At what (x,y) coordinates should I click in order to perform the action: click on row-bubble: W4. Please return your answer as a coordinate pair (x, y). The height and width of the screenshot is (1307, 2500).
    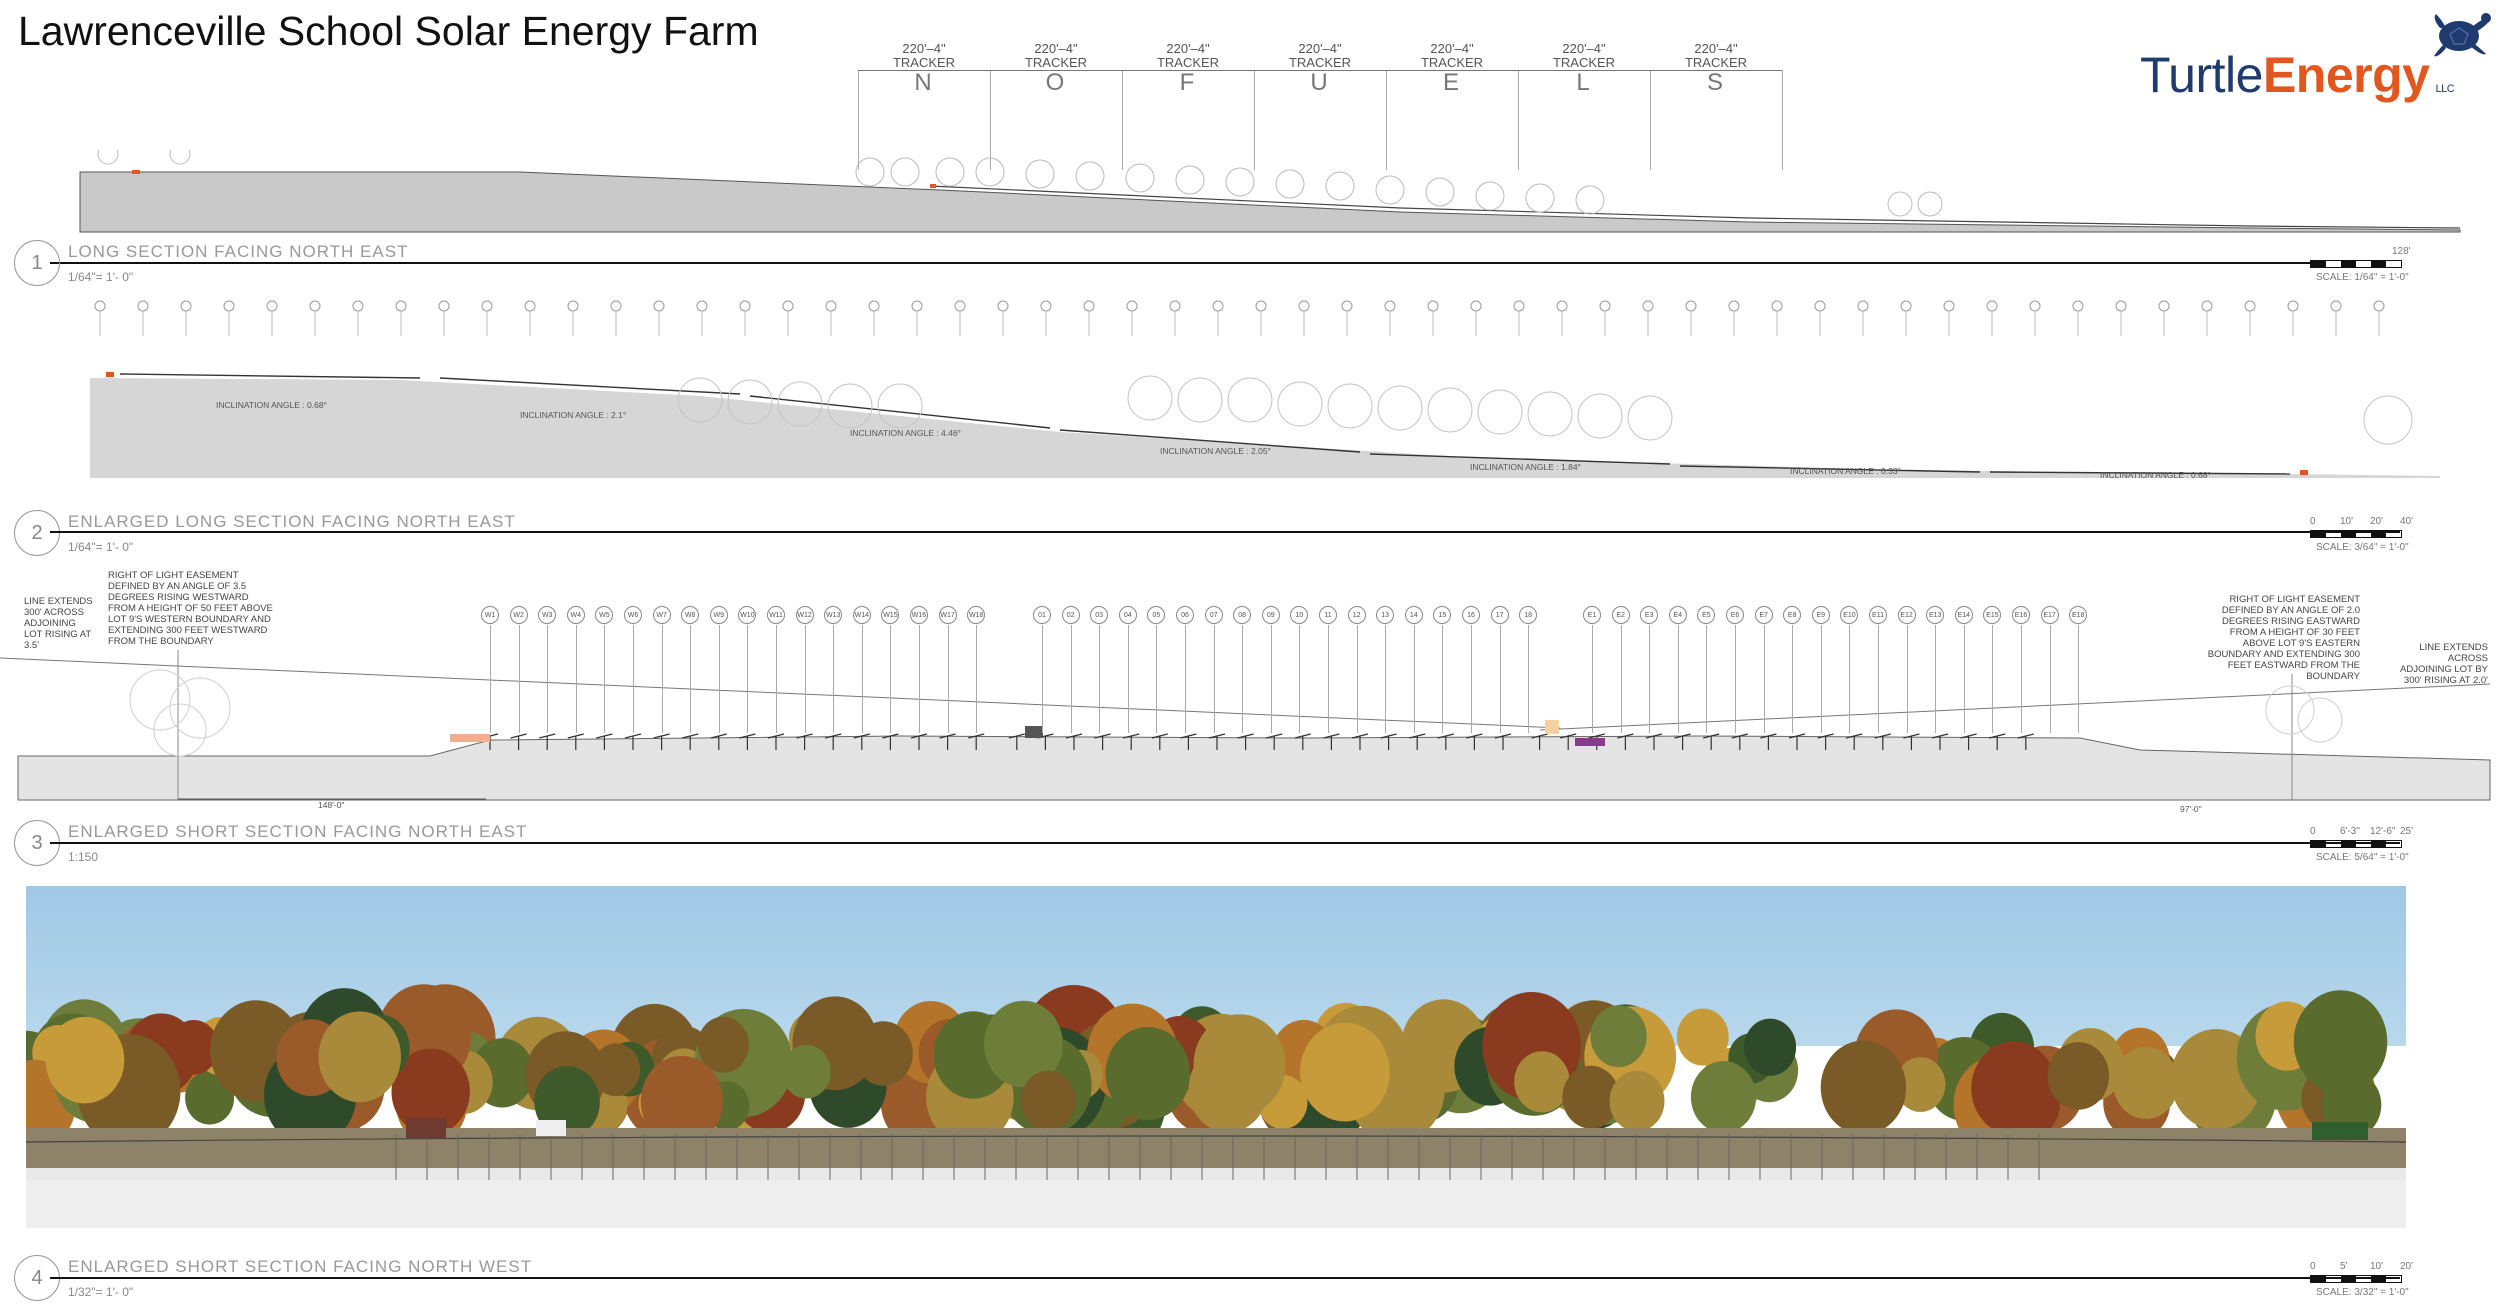
    Looking at the image, I should click on (575, 615).